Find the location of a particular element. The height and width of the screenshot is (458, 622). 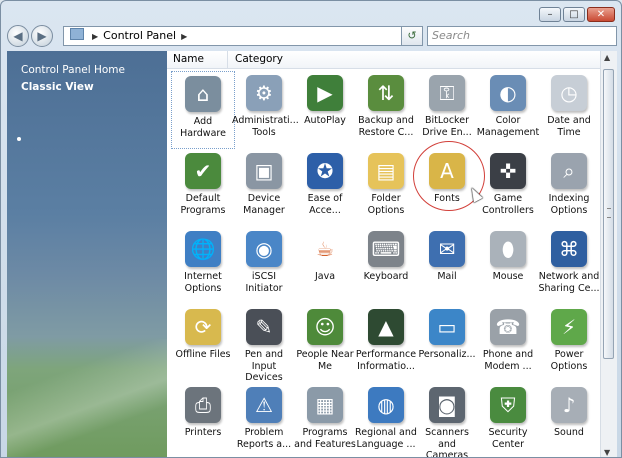

item-label: Mail is located at coordinates (447, 276).